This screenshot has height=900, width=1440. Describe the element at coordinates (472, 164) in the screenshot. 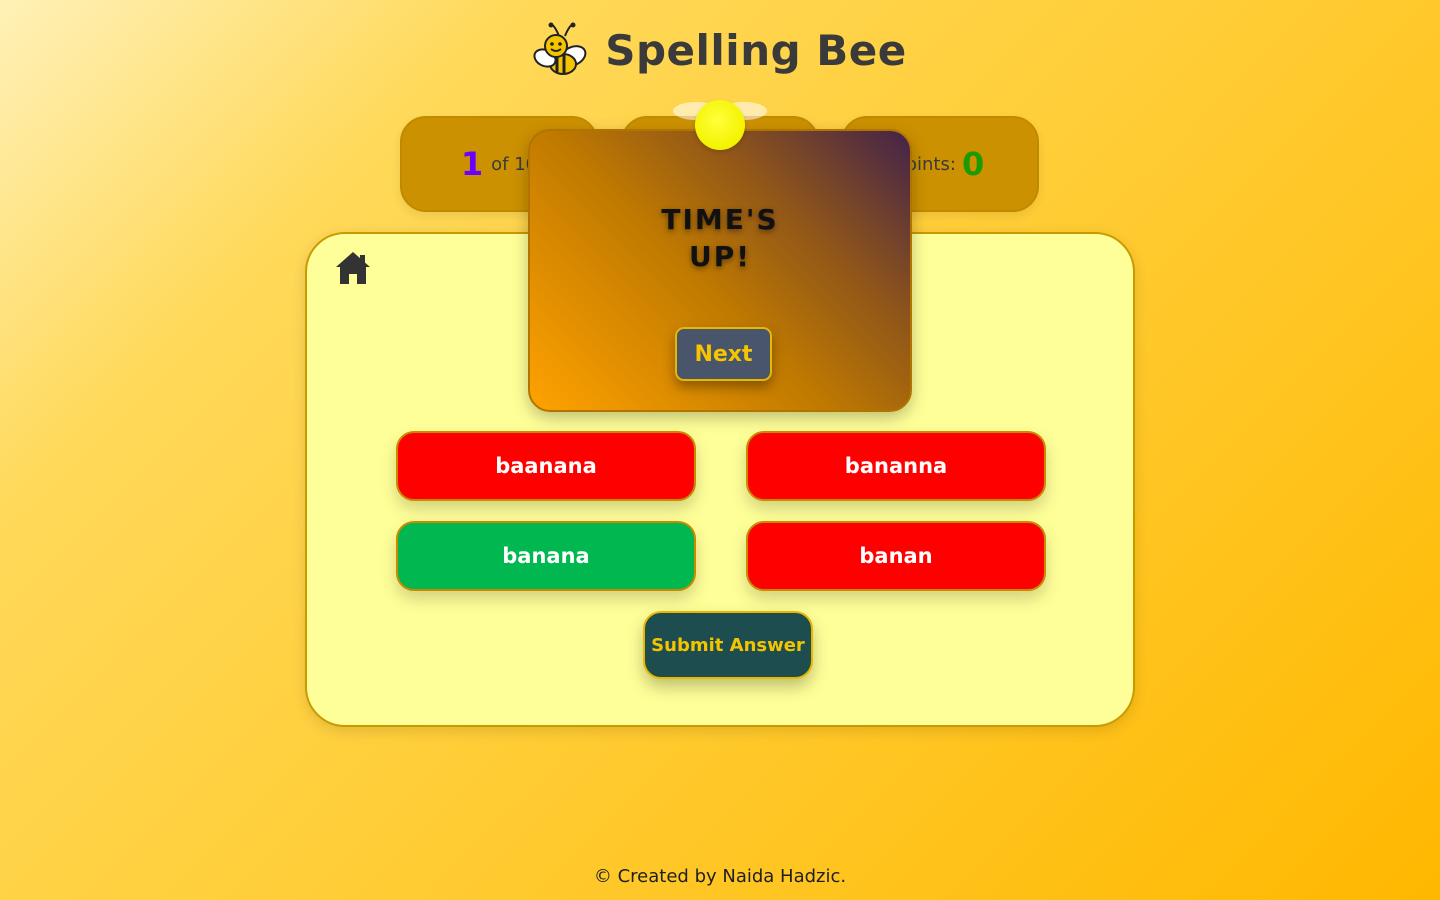

I see `question-current-number: 1` at that location.